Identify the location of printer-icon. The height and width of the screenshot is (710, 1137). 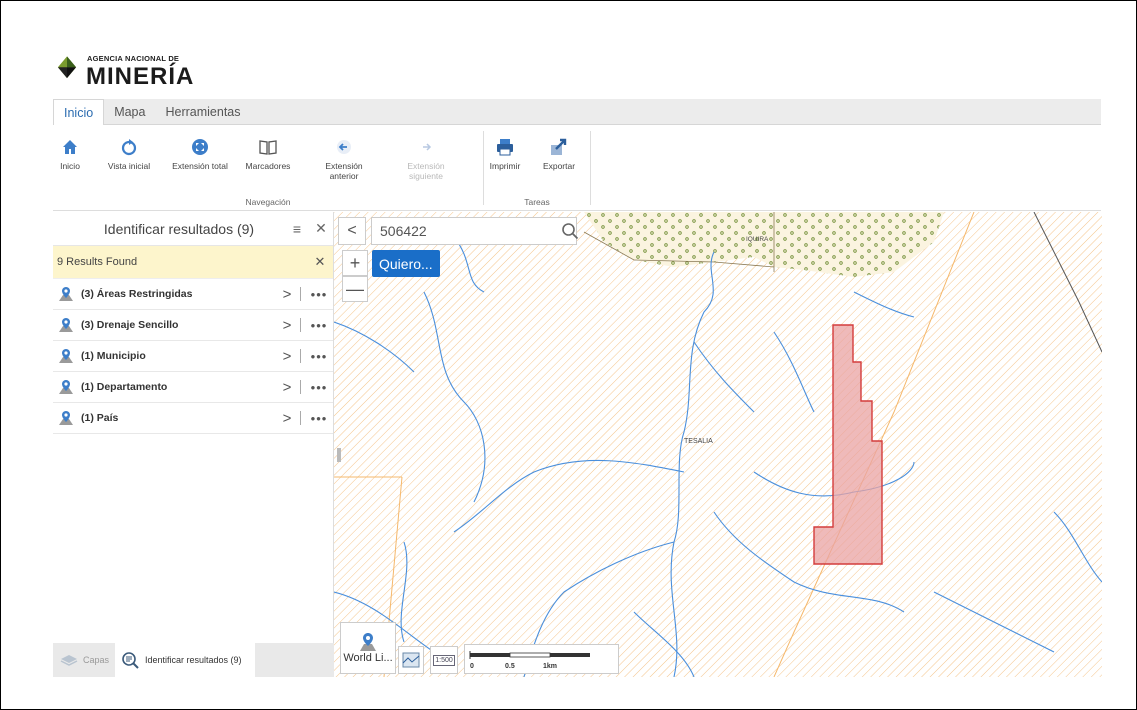
(505, 147).